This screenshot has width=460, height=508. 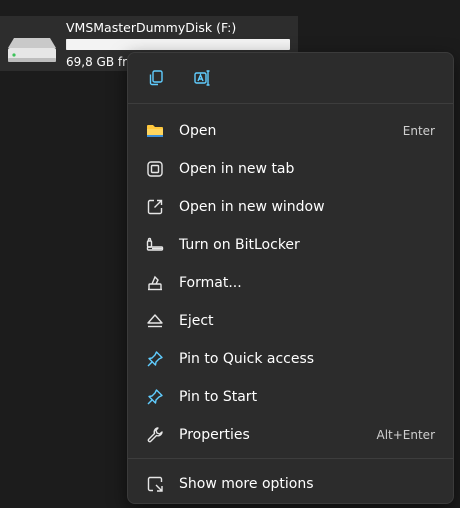 What do you see at coordinates (196, 321) in the screenshot?
I see `menu-item-label: Eject` at bounding box center [196, 321].